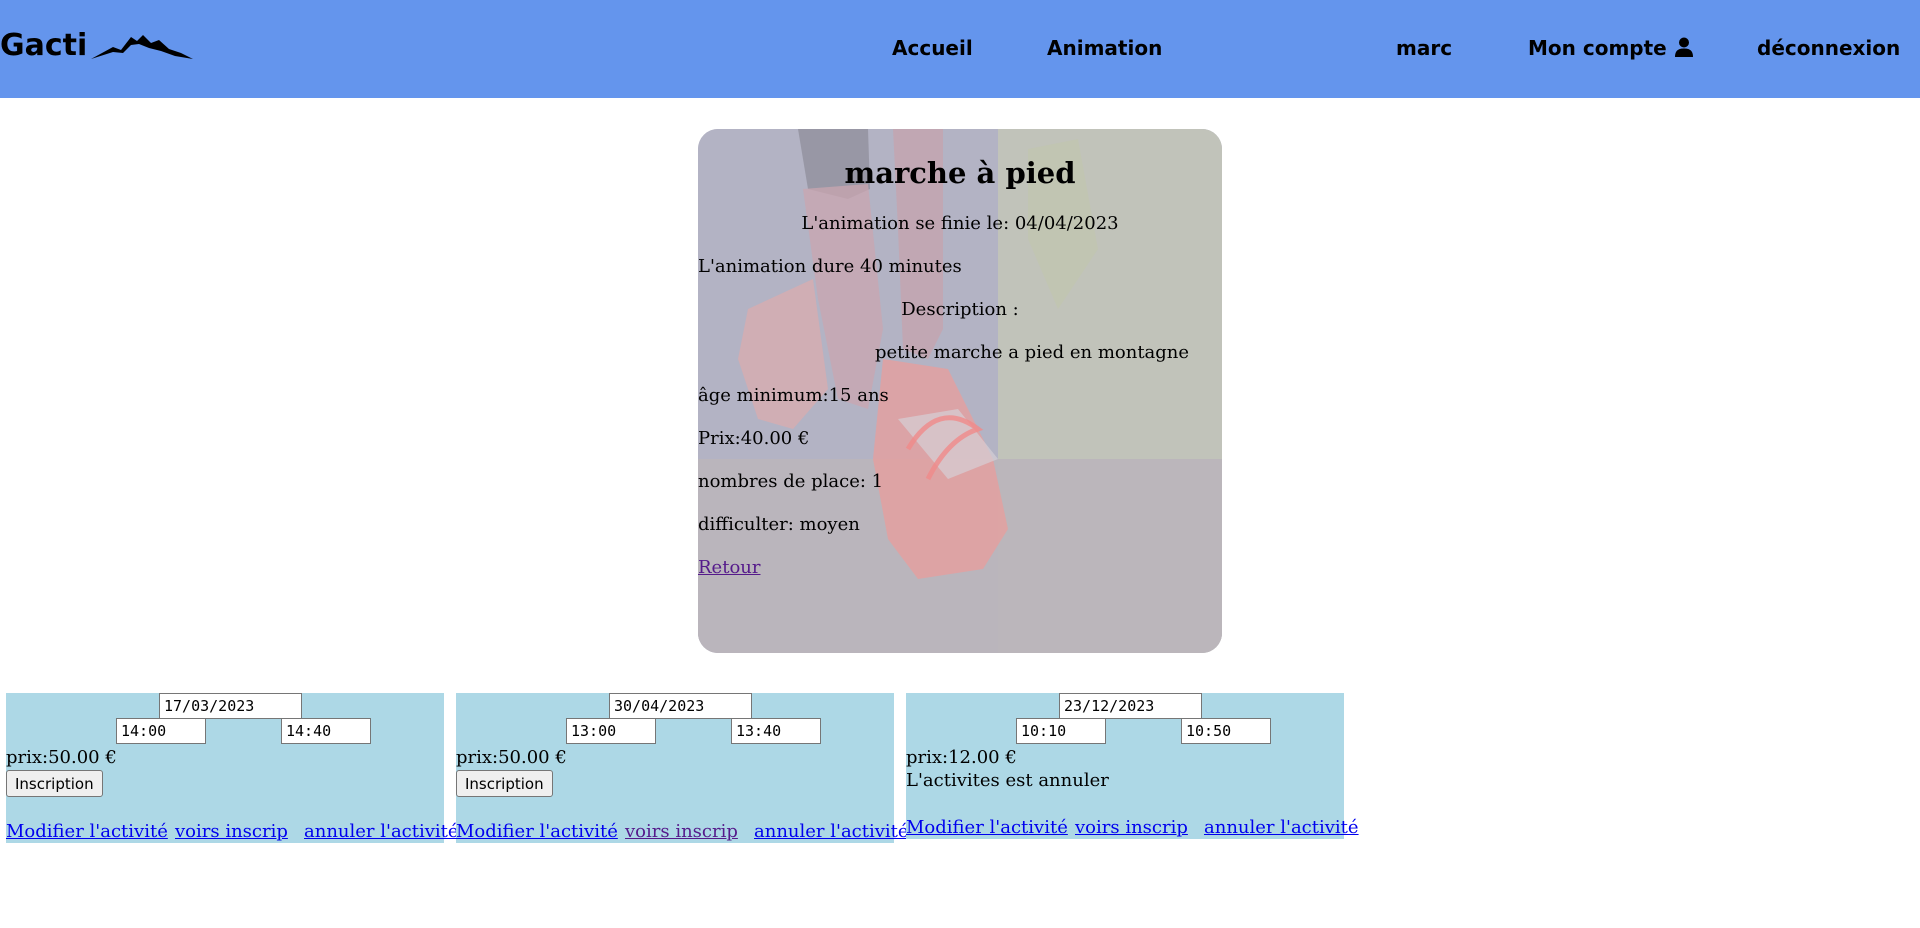  I want to click on nav-user-link: marc, so click(1424, 48).